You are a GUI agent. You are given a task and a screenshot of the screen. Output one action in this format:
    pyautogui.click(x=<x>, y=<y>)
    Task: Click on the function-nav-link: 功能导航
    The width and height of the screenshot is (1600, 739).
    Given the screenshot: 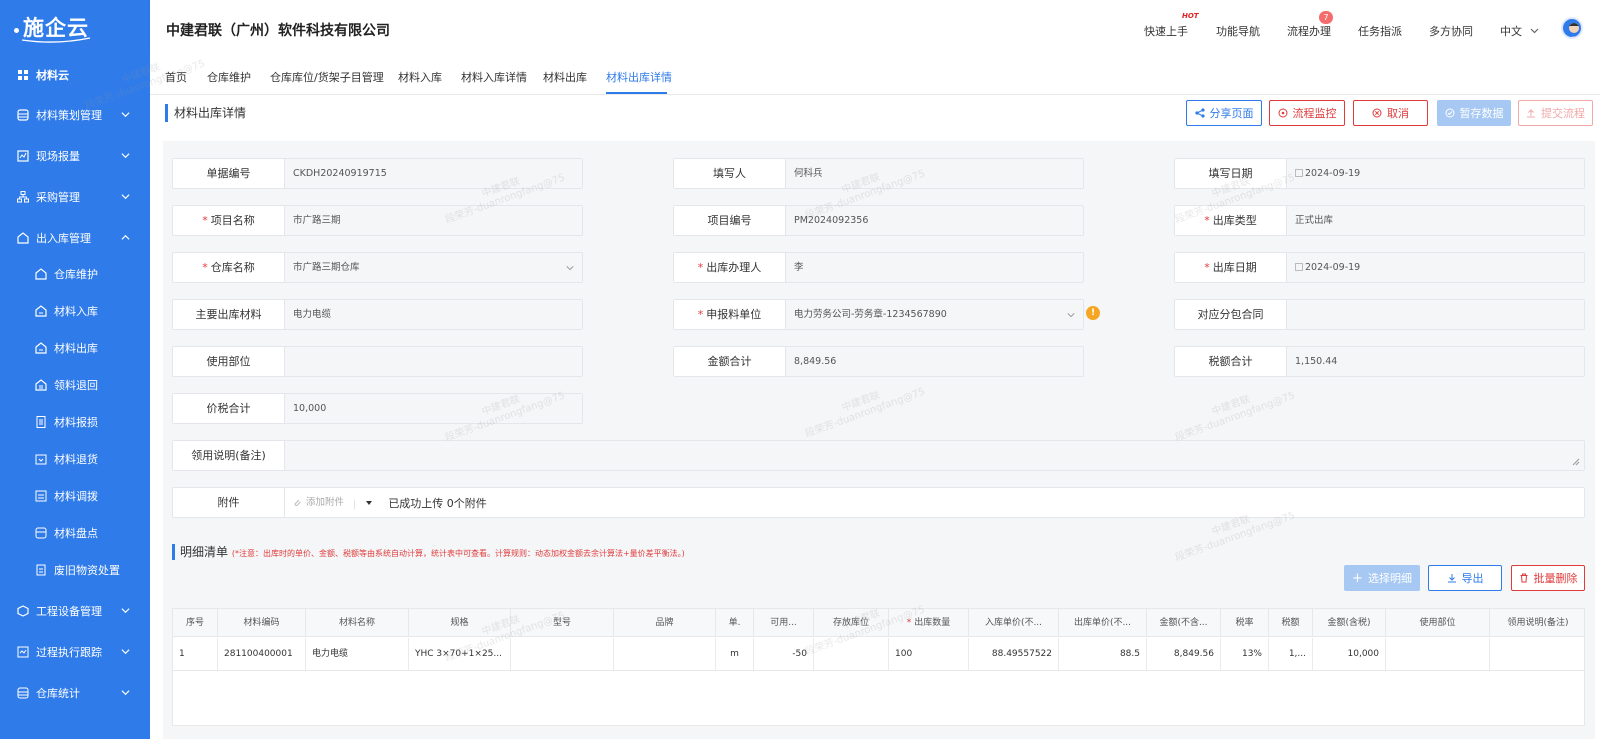 What is the action you would take?
    pyautogui.click(x=1238, y=31)
    